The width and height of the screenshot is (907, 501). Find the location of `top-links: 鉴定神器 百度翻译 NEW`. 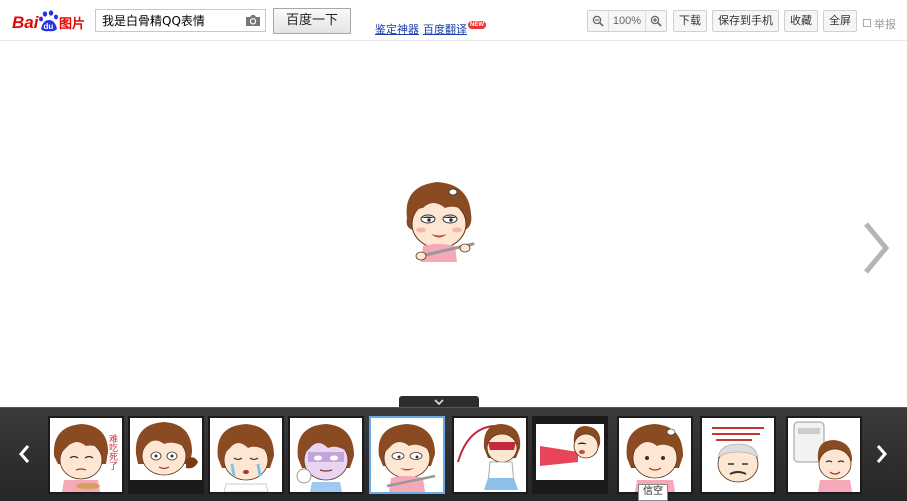

top-links: 鉴定神器 百度翻译 NEW is located at coordinates (430, 29).